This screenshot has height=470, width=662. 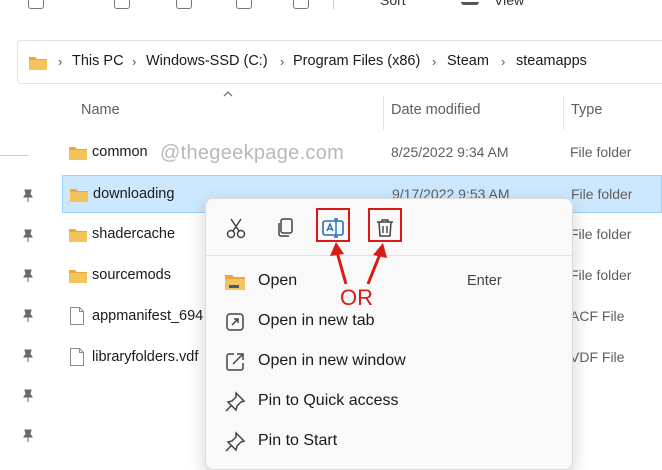 What do you see at coordinates (98, 61) in the screenshot?
I see `breadcrumb-this-pc: This PC` at bounding box center [98, 61].